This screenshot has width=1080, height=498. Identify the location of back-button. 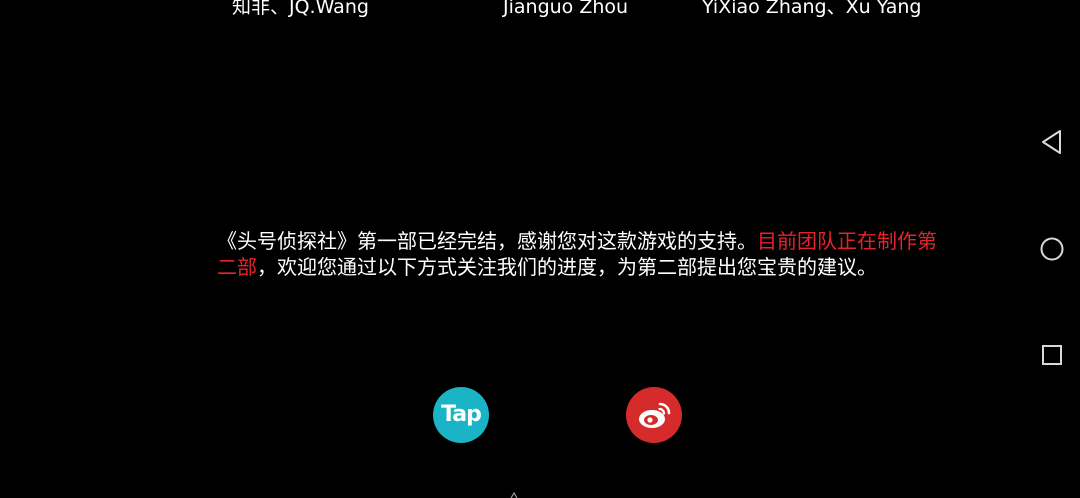
(1052, 142).